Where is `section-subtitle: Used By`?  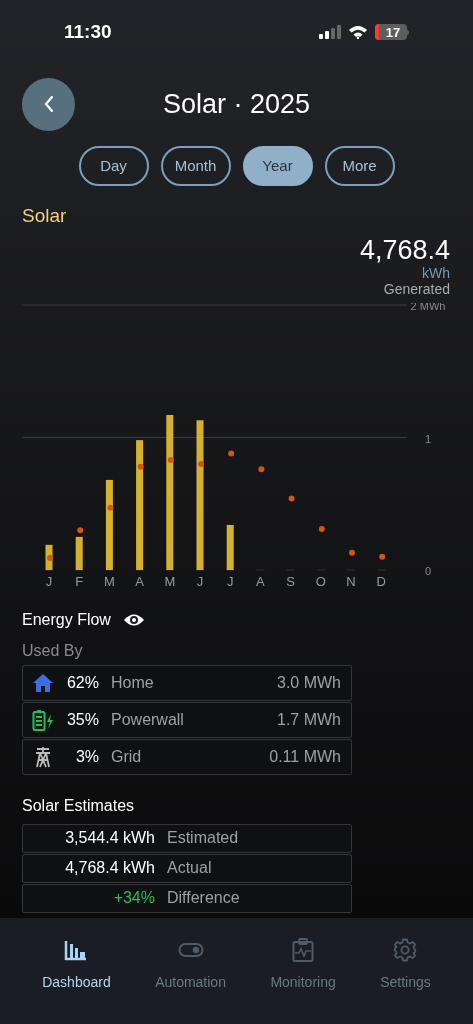
section-subtitle: Used By is located at coordinates (53, 650).